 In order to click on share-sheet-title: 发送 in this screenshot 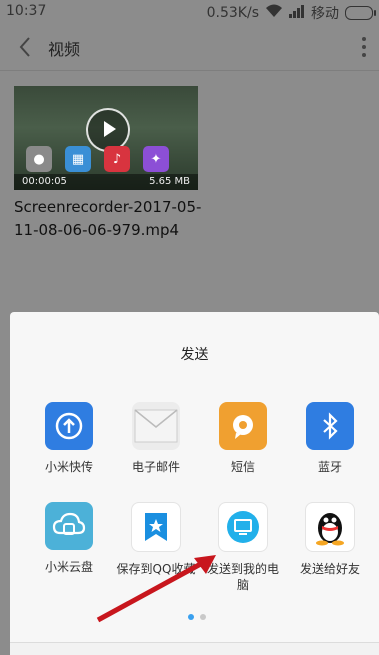, I will do `click(194, 355)`.